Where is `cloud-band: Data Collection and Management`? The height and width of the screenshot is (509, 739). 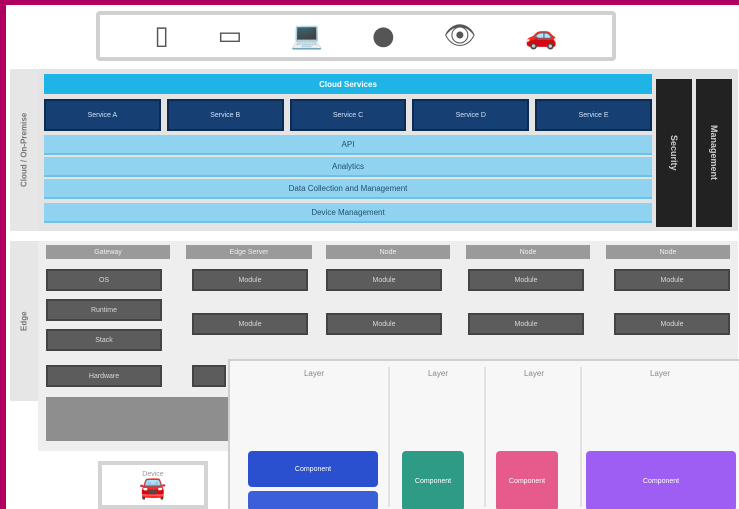
cloud-band: Data Collection and Management is located at coordinates (348, 189).